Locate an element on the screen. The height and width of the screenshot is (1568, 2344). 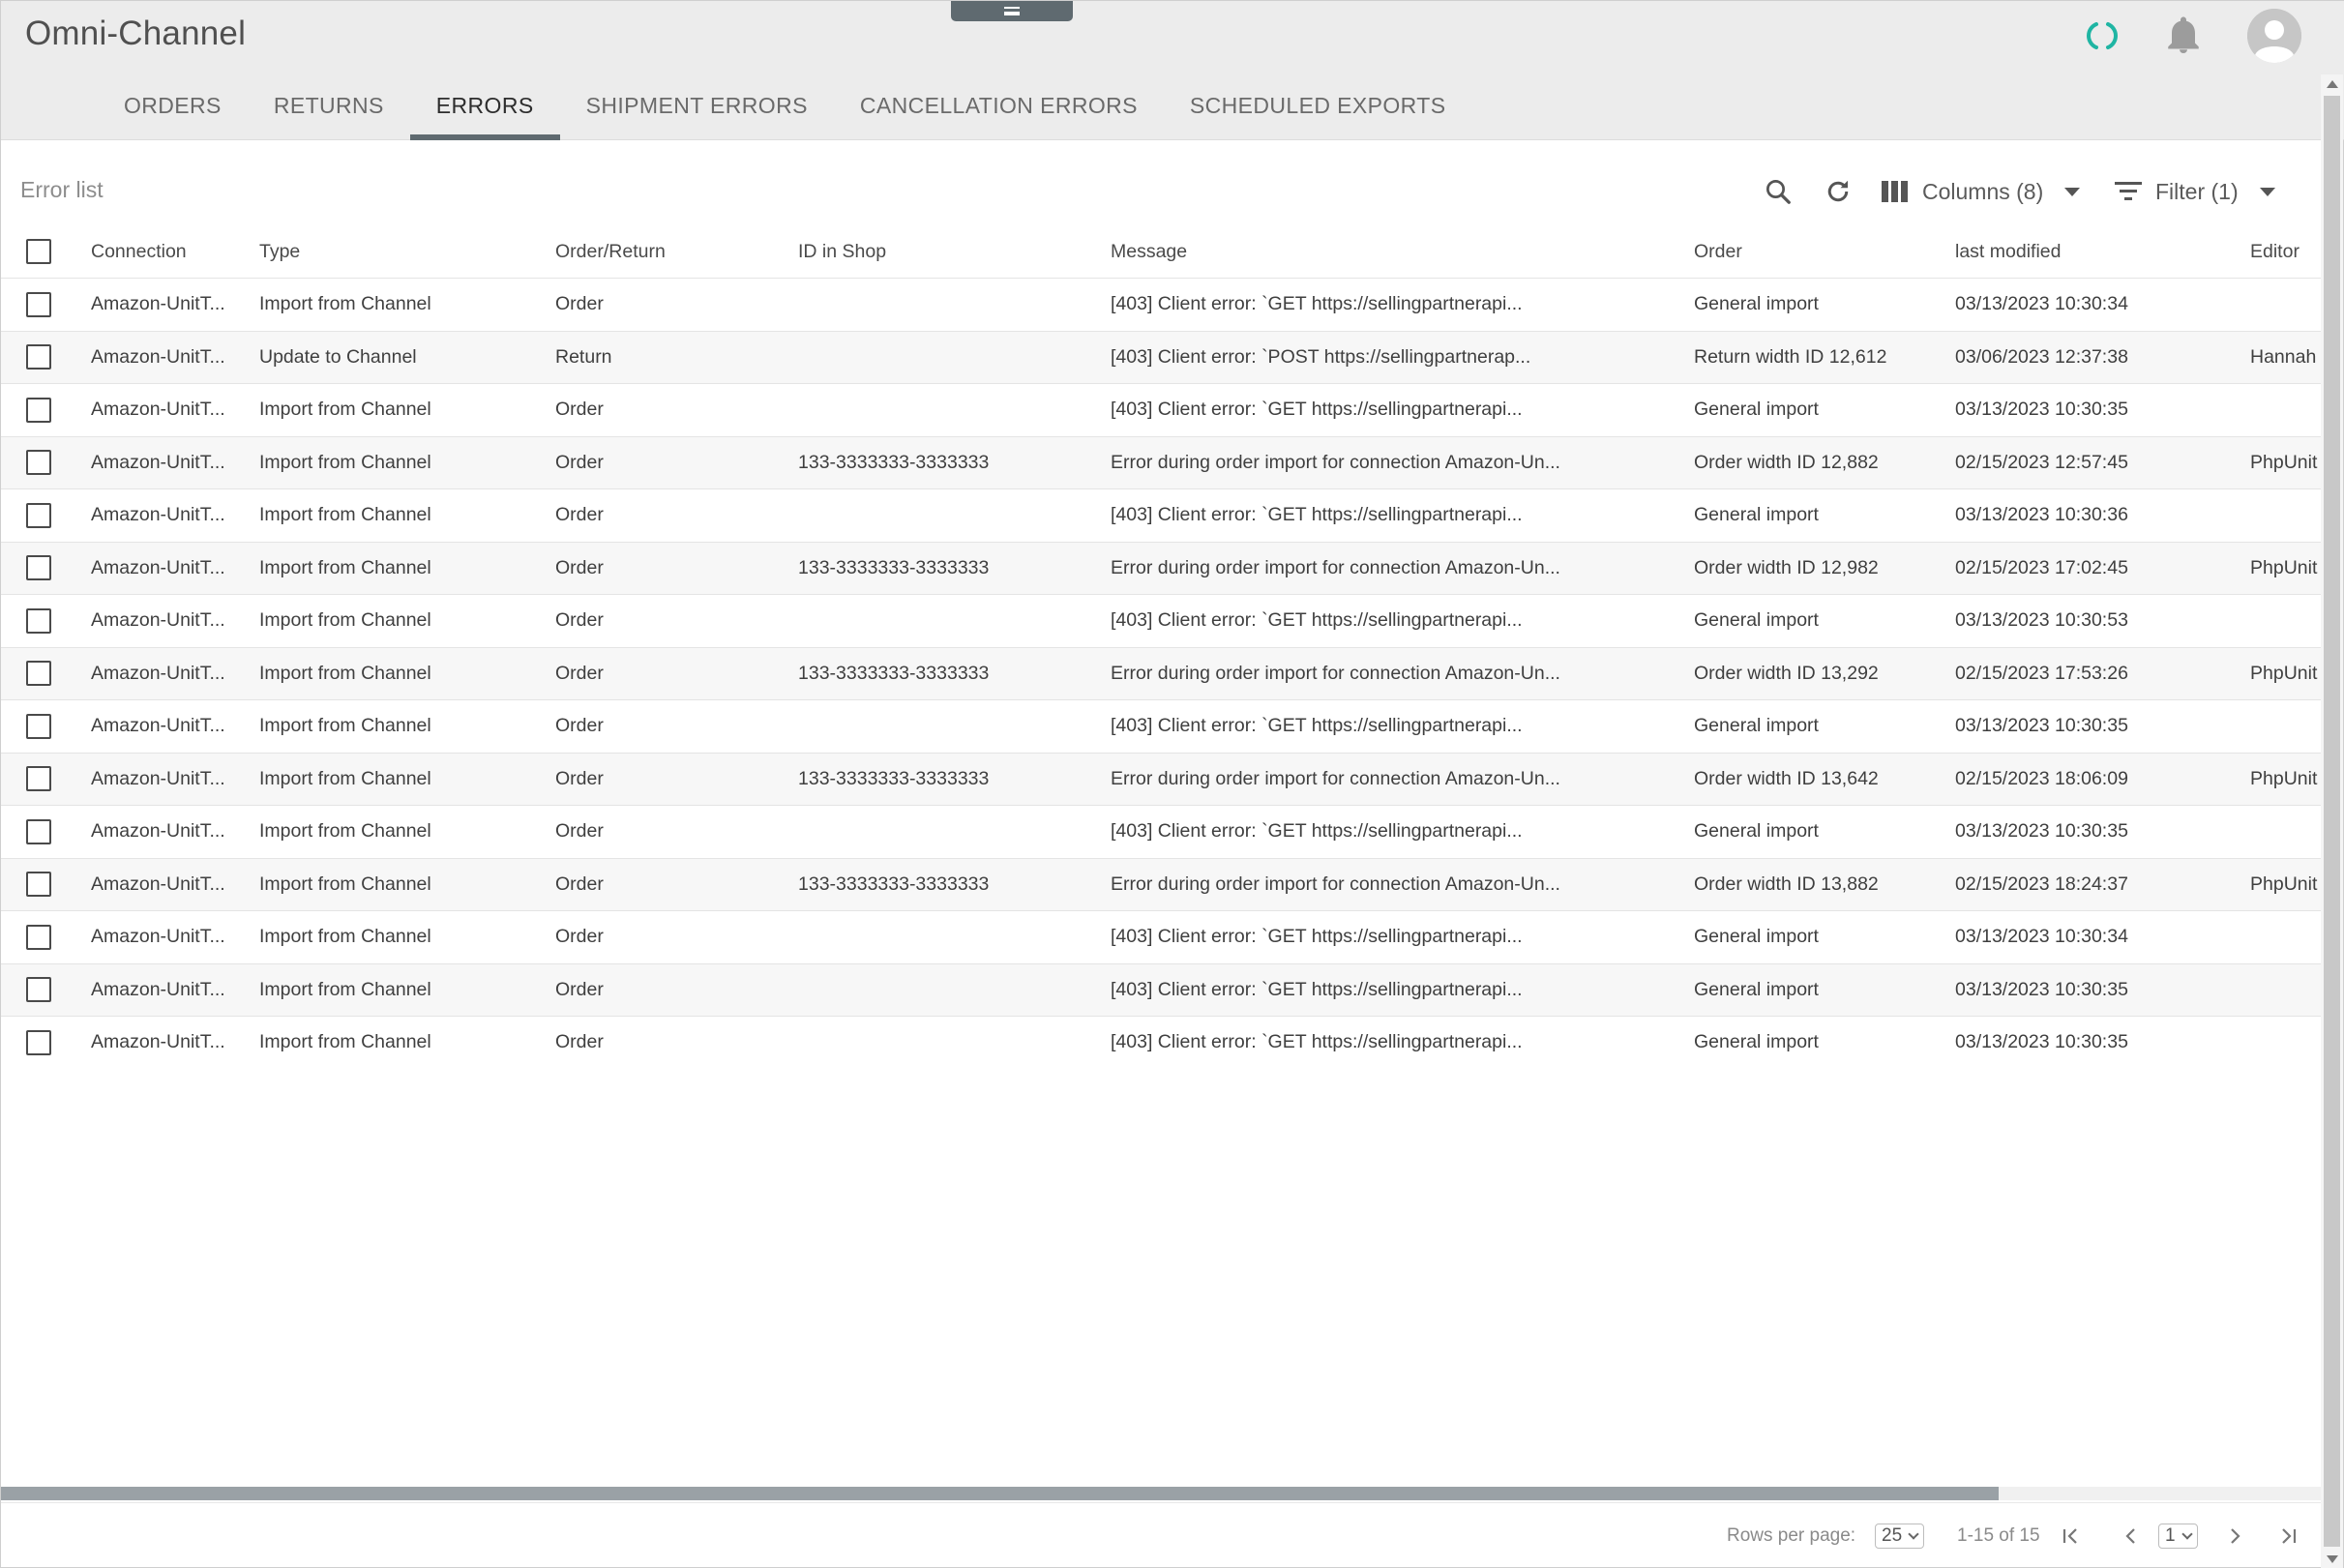
tab-returns: RETURNS is located at coordinates (329, 105).